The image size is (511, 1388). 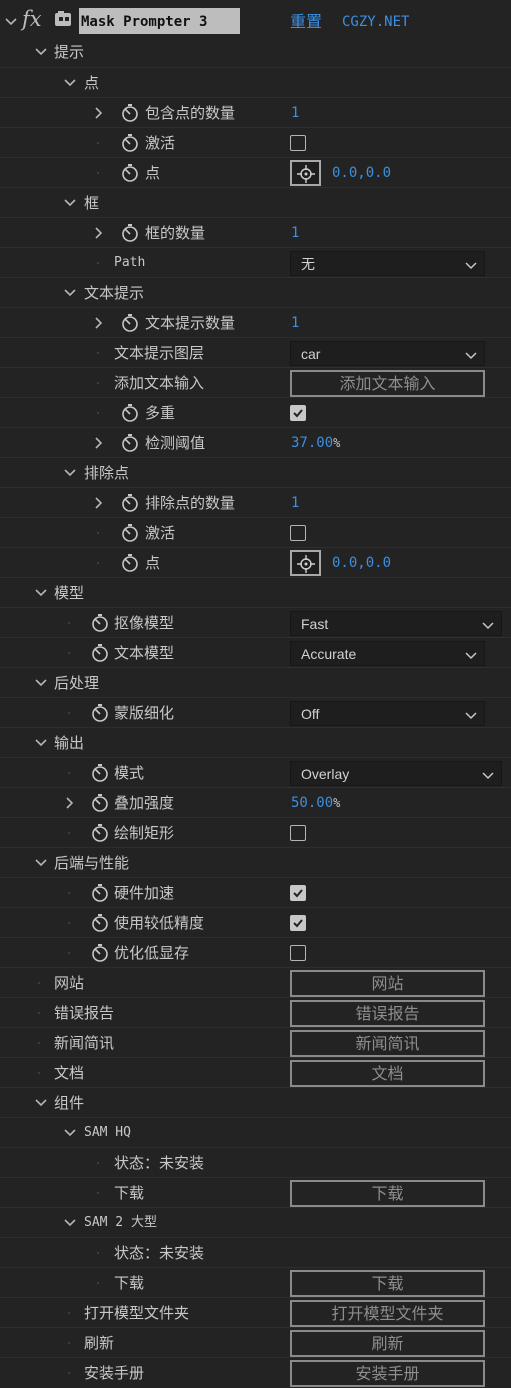 I want to click on sam2-download-button: 下载, so click(x=387, y=1283).